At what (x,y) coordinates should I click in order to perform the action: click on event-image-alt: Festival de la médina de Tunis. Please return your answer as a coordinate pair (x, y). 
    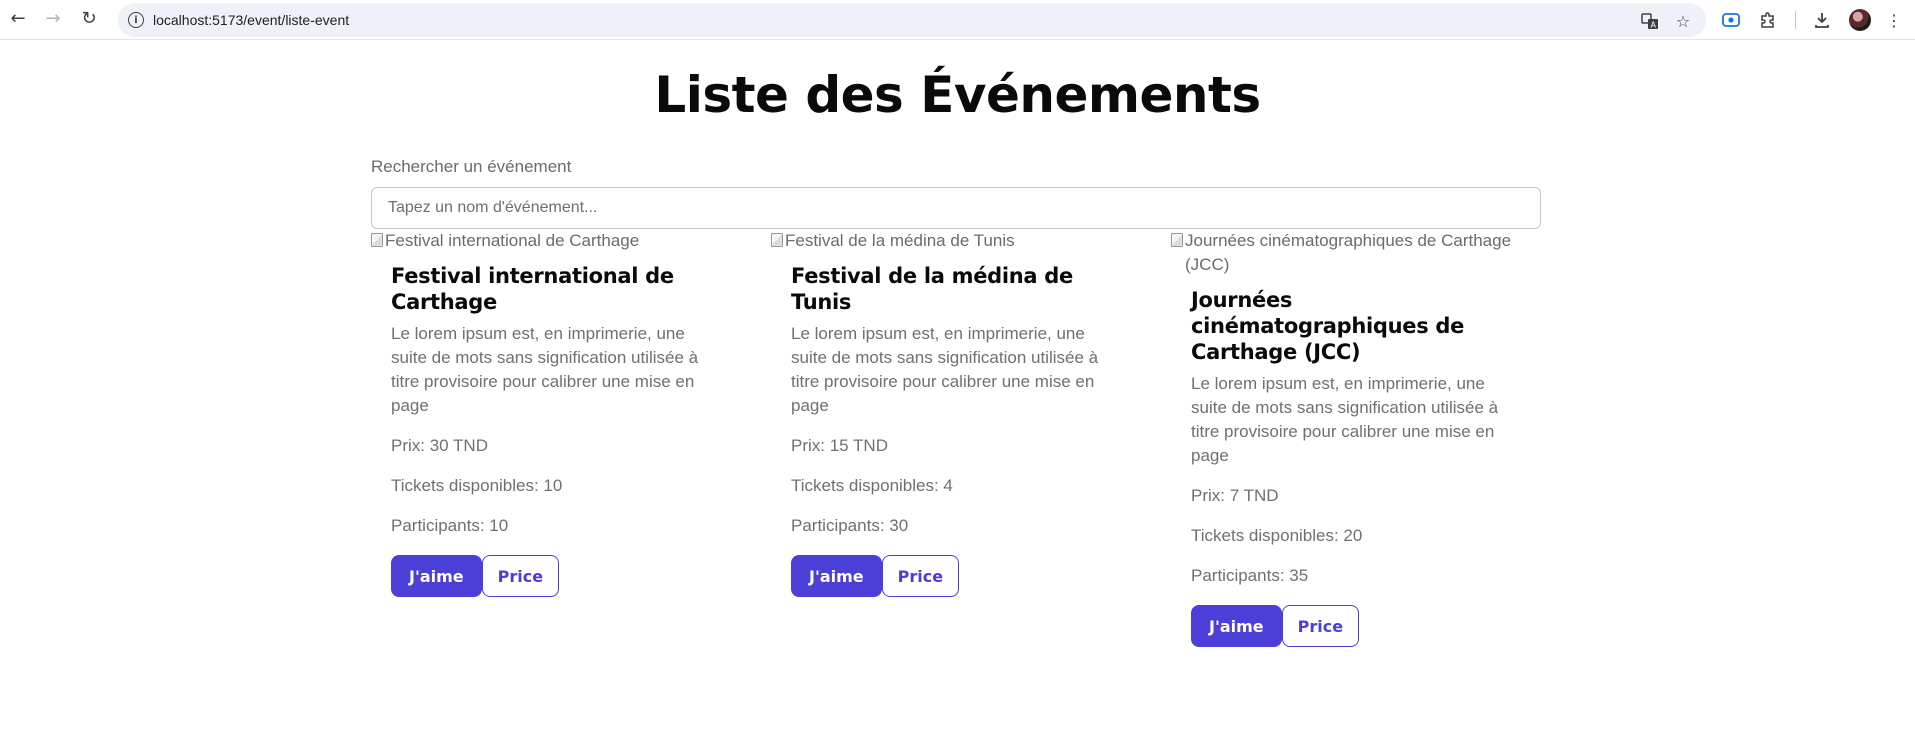
    Looking at the image, I should click on (900, 240).